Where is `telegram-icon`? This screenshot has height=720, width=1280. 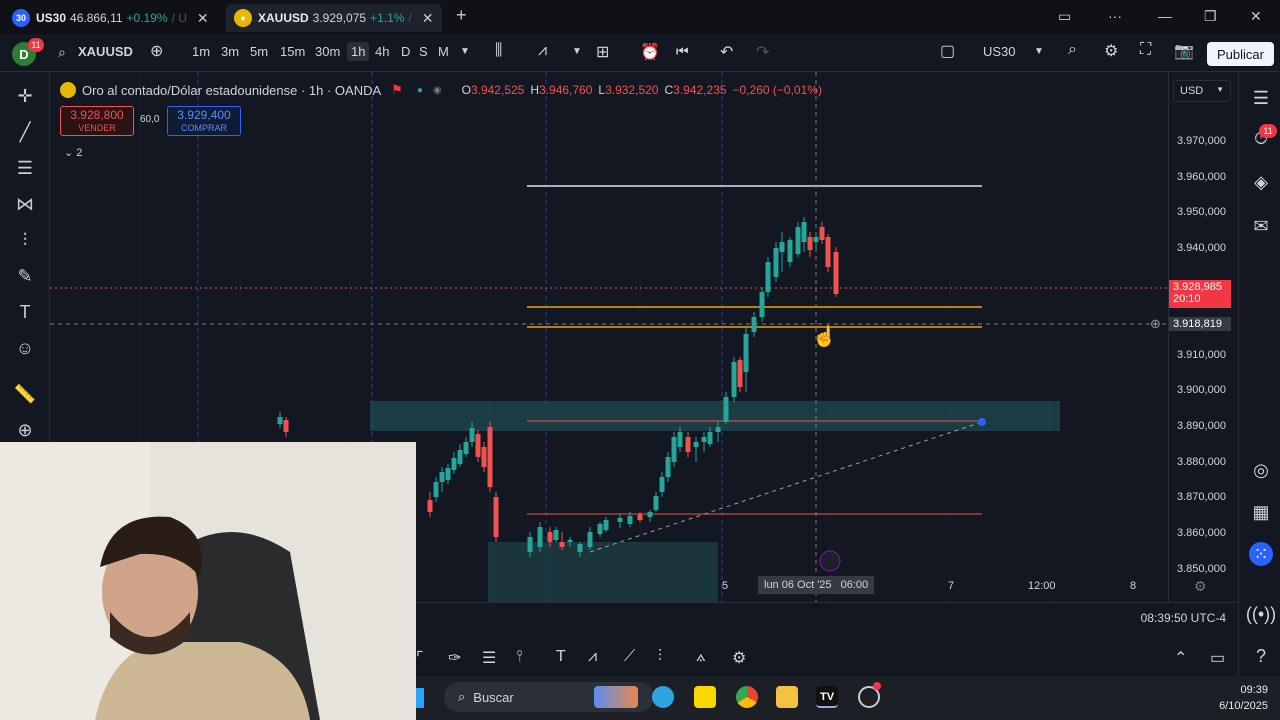
telegram-icon is located at coordinates (663, 697).